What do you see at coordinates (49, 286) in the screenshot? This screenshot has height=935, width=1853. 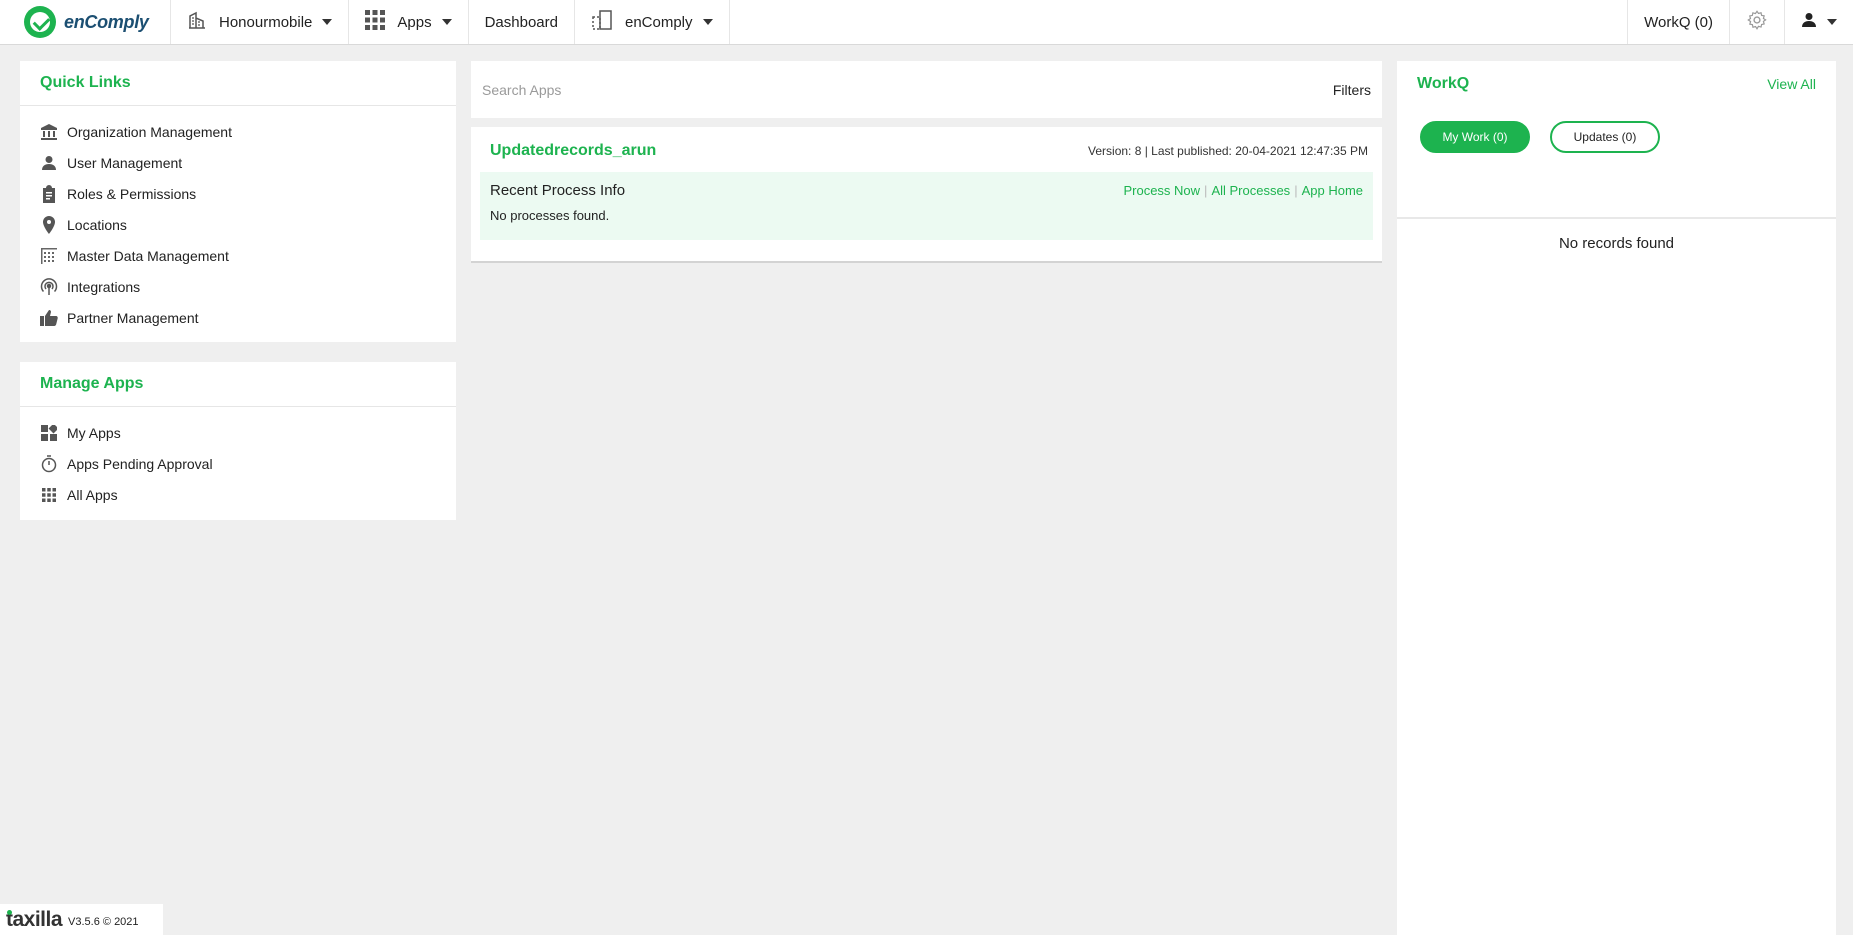 I see `broadcast-icon` at bounding box center [49, 286].